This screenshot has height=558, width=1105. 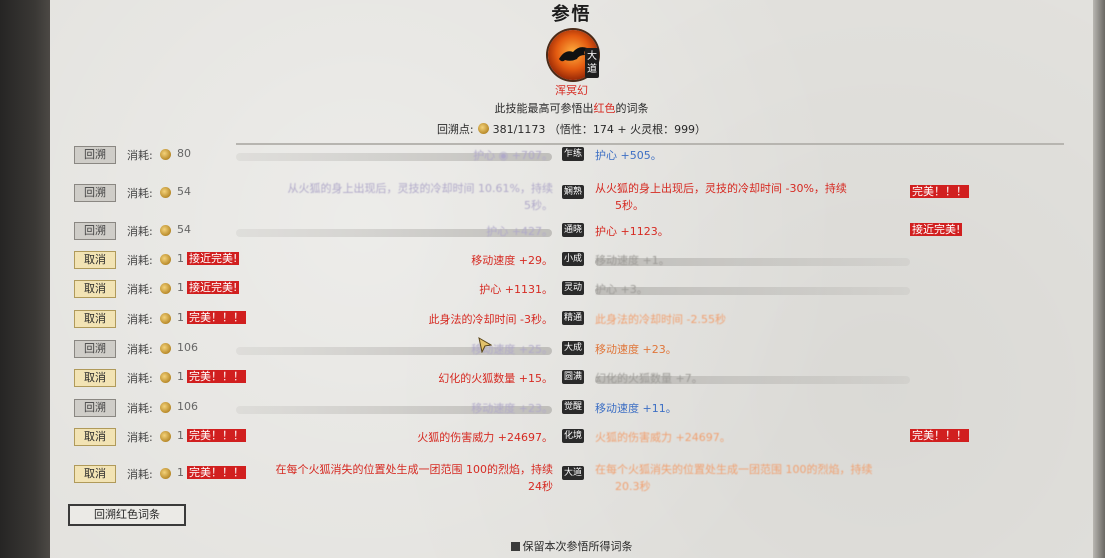 I want to click on old-affix-text: 在每个火狐消失的位置处生成一团范围 100的烈焰，持续, so click(x=414, y=469).